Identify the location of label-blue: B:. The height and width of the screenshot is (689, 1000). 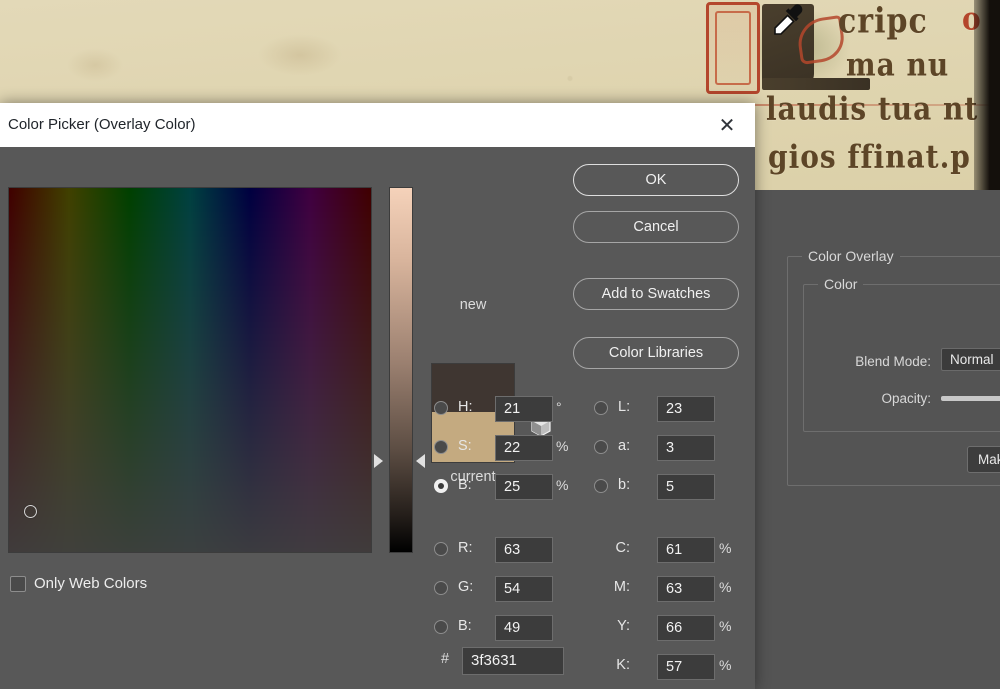
(465, 626).